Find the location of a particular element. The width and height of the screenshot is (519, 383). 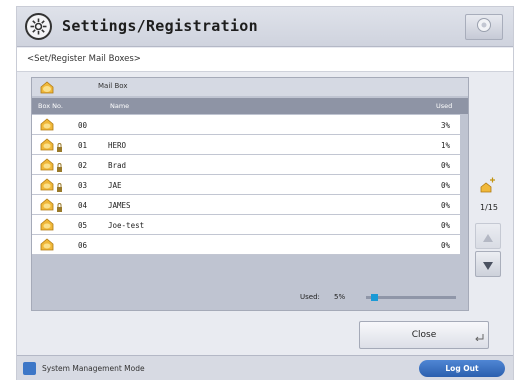

mailbox-number: 04 is located at coordinates (83, 205).